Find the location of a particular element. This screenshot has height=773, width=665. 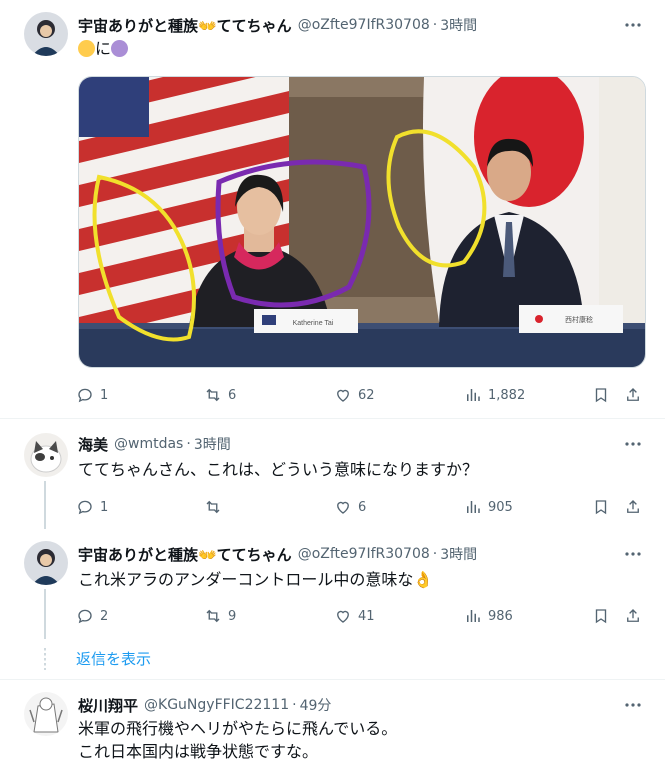

like-count: 62 is located at coordinates (366, 395).